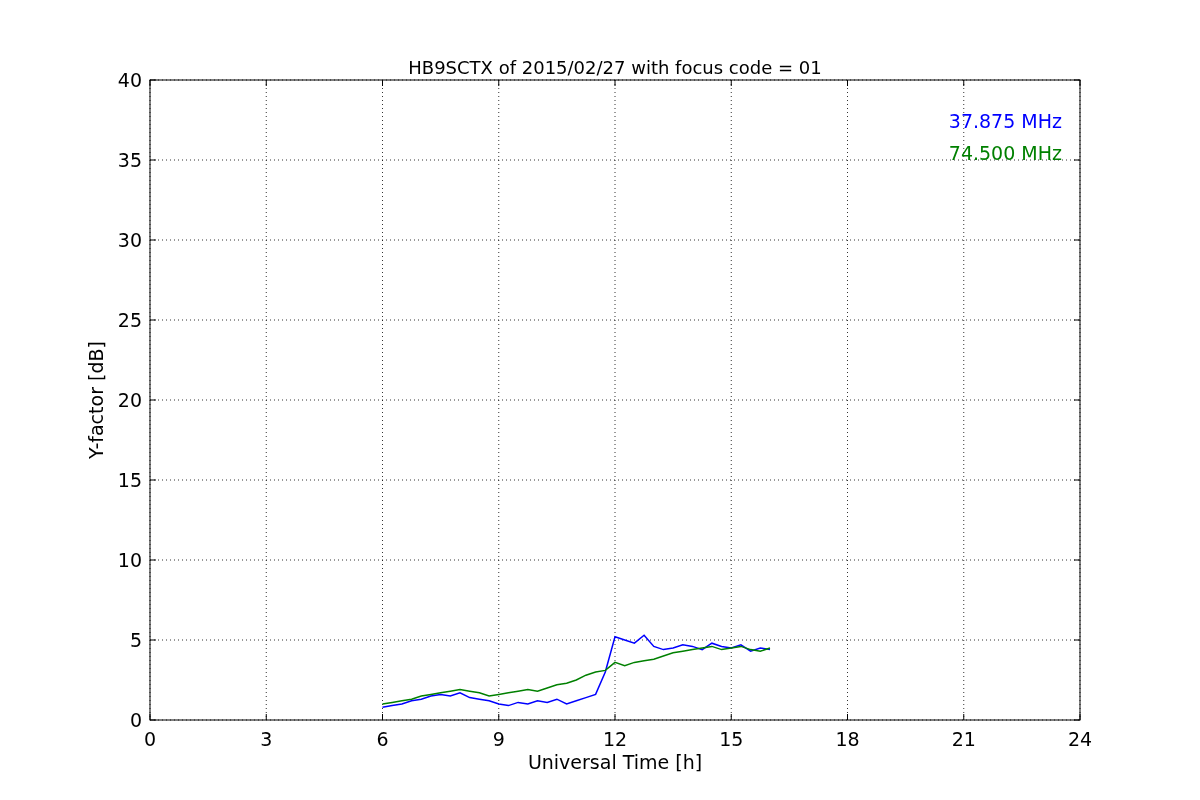  Describe the element at coordinates (615, 739) in the screenshot. I see `tick-label: 12` at that location.